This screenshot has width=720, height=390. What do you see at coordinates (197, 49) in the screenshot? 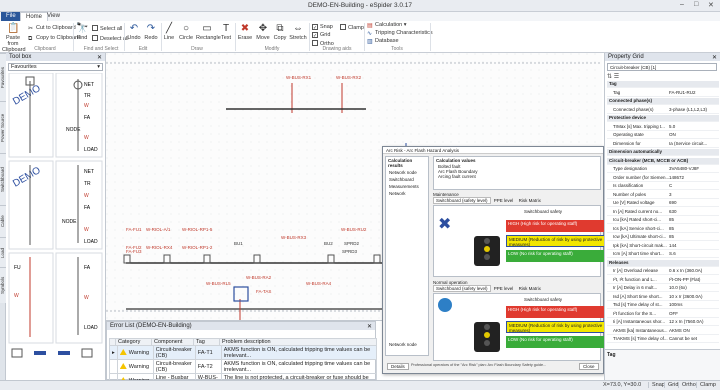
I see `draw-group-label: Draw` at bounding box center [197, 49].